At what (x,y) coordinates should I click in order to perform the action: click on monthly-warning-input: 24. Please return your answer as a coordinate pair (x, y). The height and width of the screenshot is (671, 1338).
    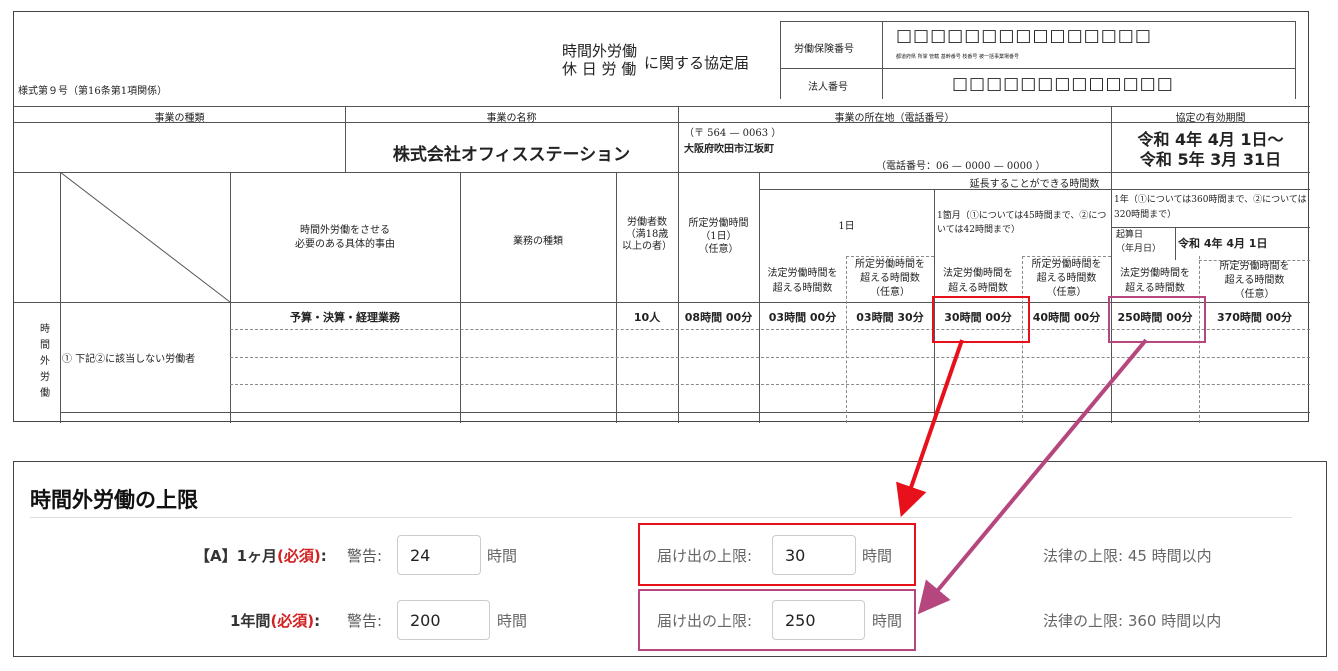
    Looking at the image, I should click on (439, 555).